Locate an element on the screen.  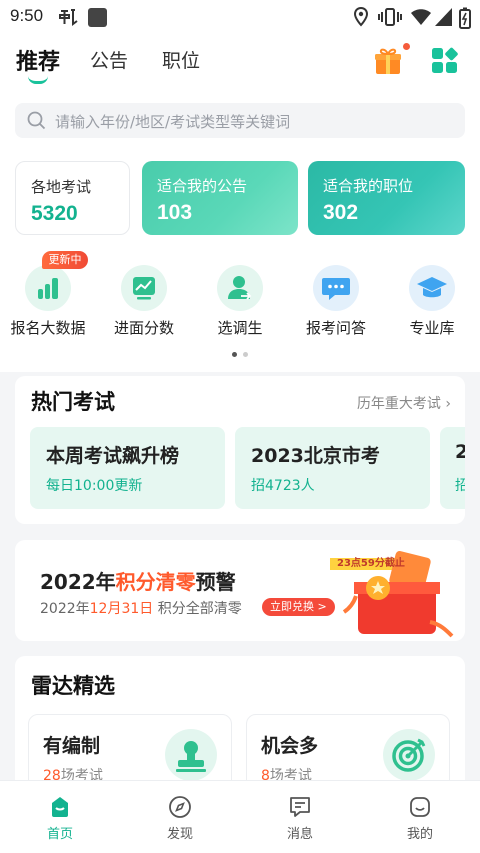
nav-label: 首页 is located at coordinates (59, 834).